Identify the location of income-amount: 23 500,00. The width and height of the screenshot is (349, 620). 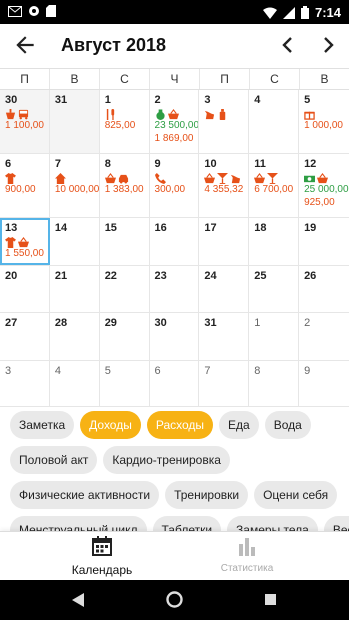
(177, 125).